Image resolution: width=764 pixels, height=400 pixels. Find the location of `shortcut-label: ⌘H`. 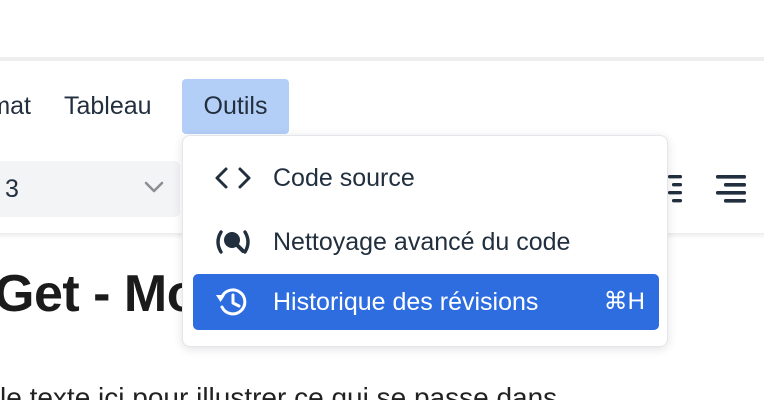

shortcut-label: ⌘H is located at coordinates (624, 301).